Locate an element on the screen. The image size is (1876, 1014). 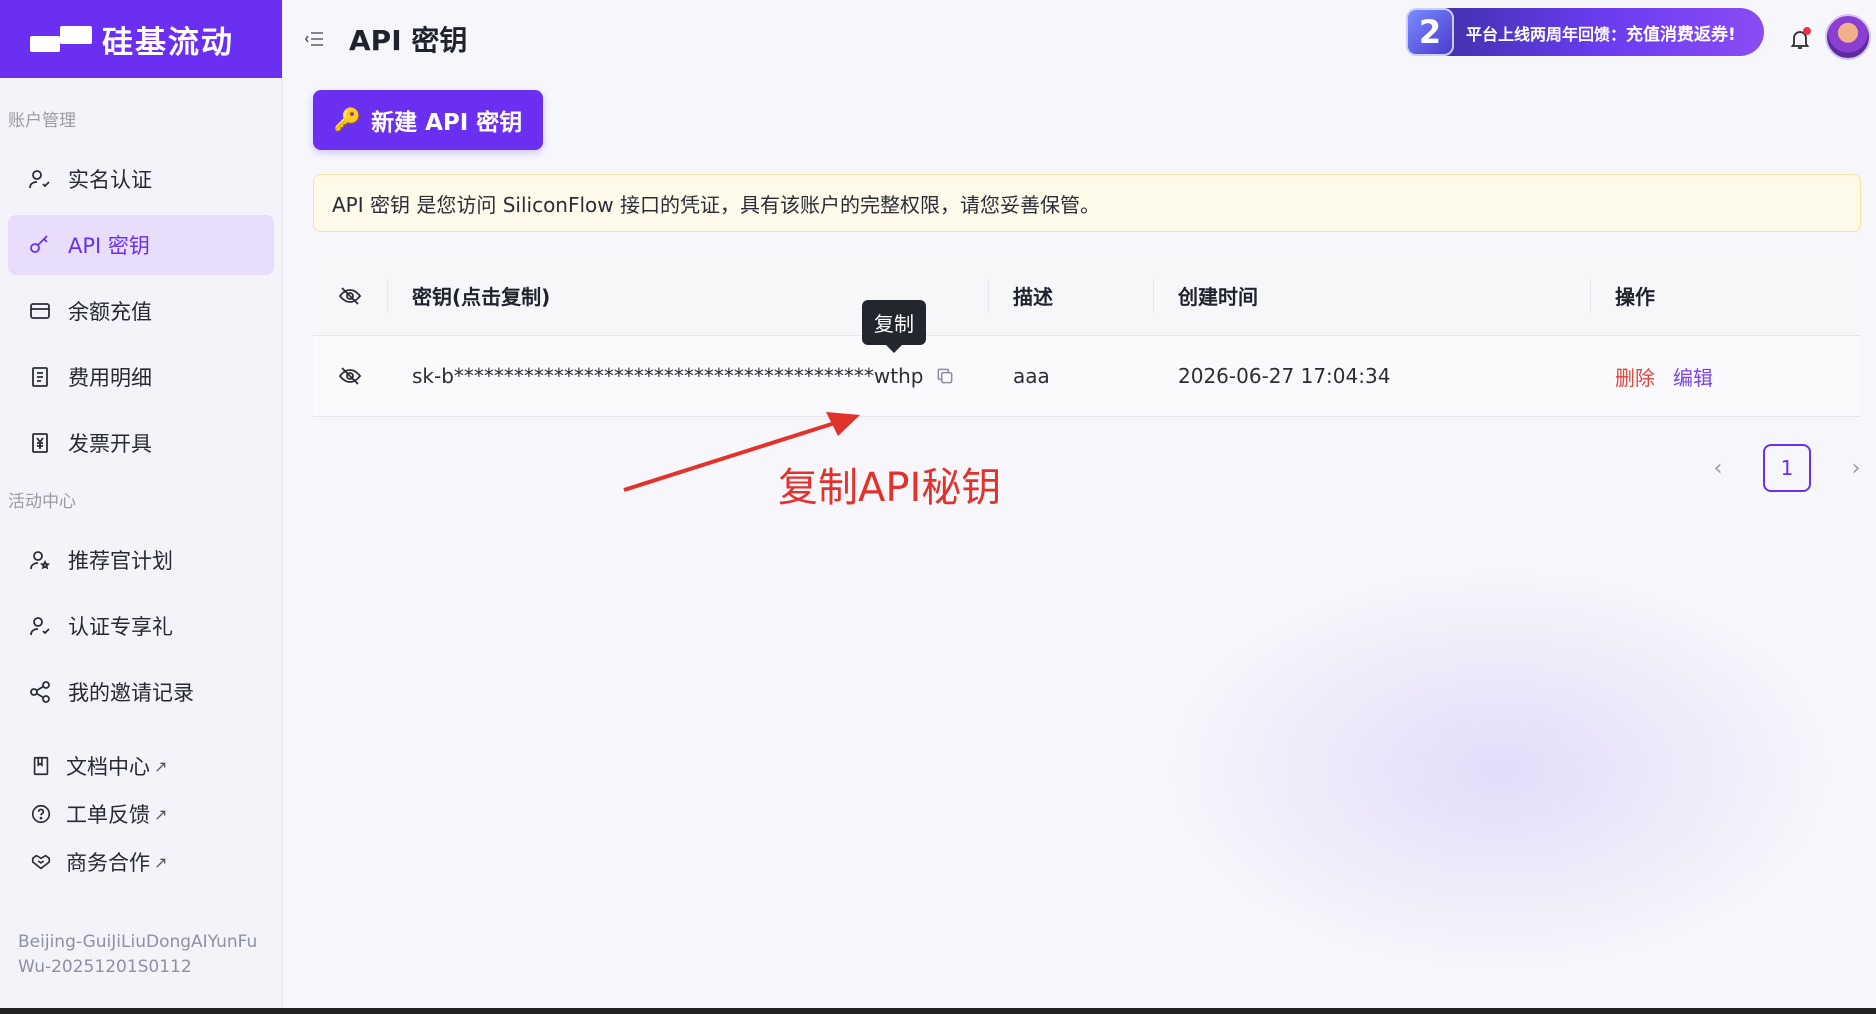
new-api-key-label: 新建 API 密钥 is located at coordinates (447, 123).